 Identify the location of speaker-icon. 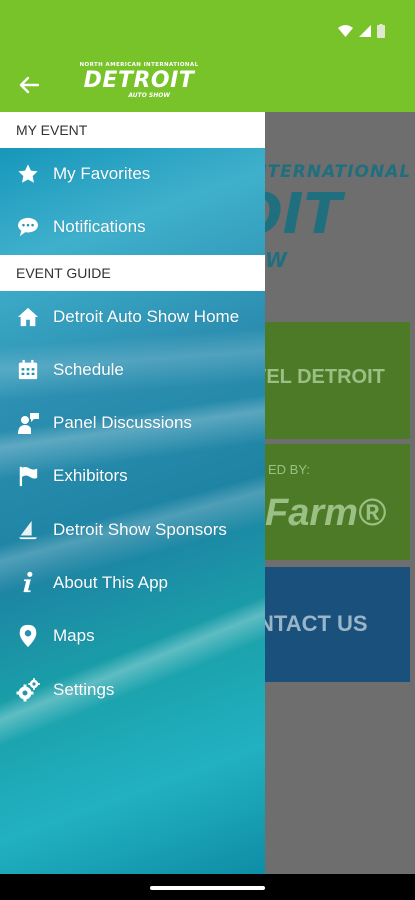
(28, 423).